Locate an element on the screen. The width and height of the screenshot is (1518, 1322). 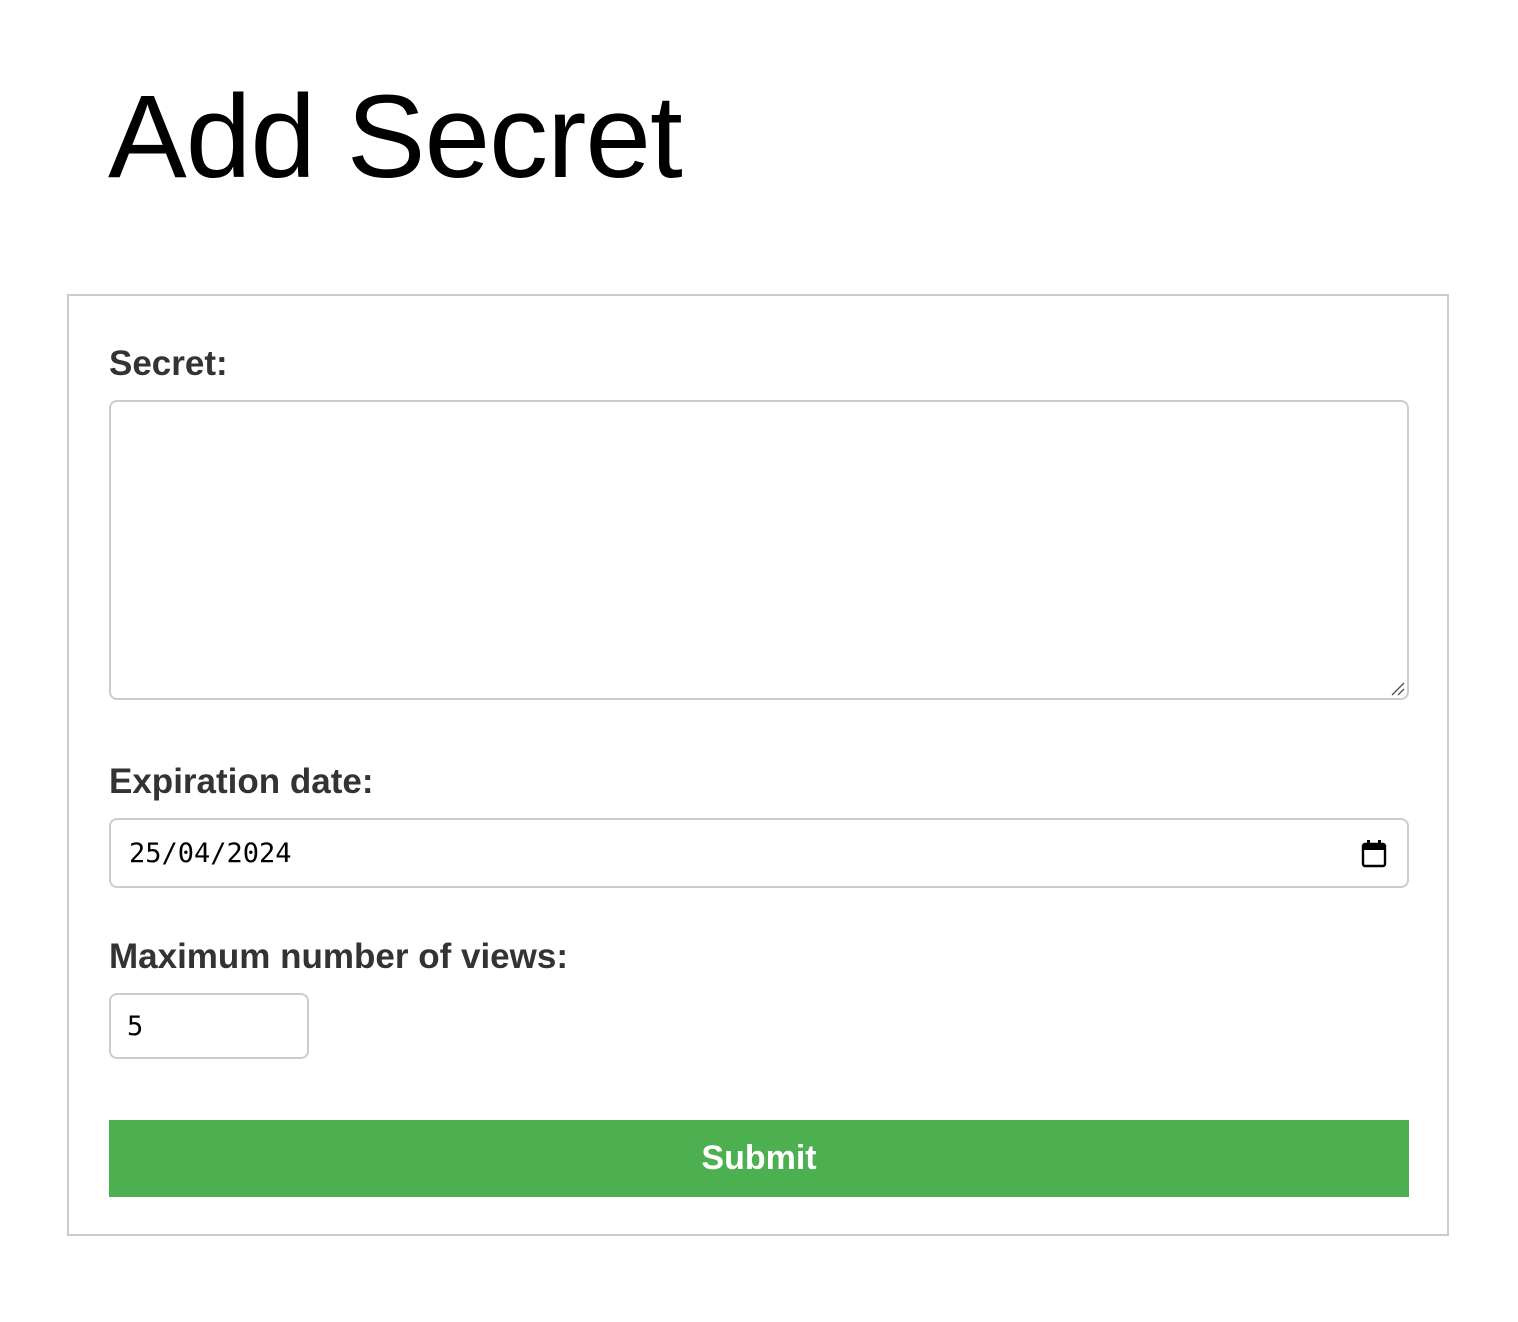
expiration-date-label: Expiration date: is located at coordinates (241, 781).